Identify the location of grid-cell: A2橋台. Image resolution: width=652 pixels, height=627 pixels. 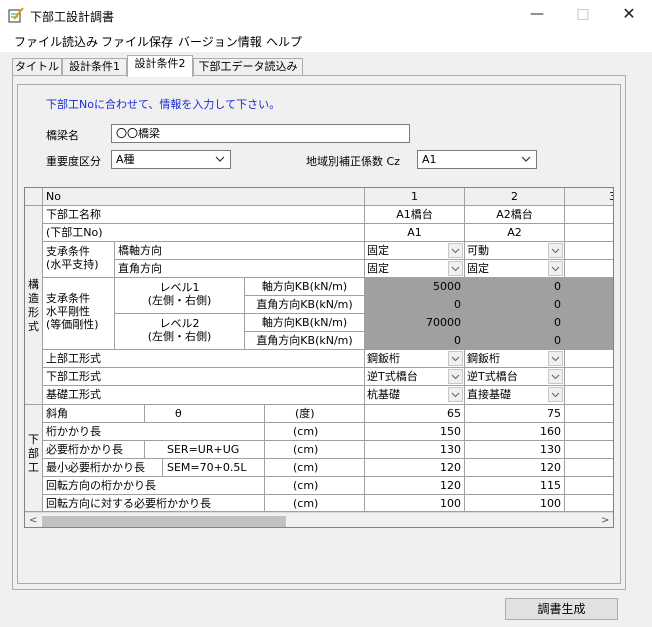
(515, 215).